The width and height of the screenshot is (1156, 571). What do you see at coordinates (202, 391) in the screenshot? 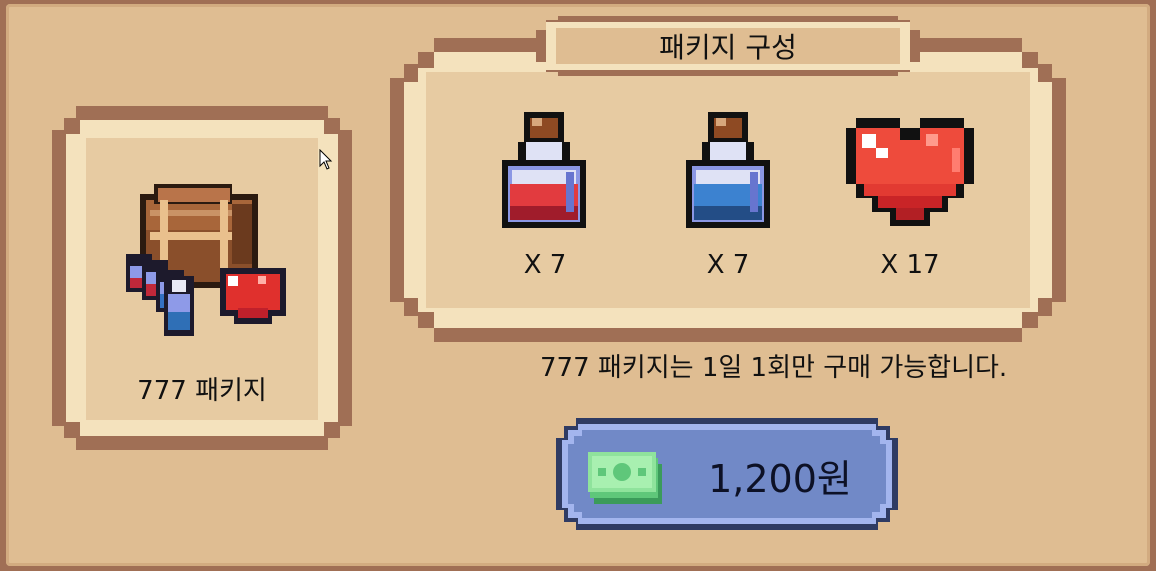
I see `package-name: 777 패키지` at bounding box center [202, 391].